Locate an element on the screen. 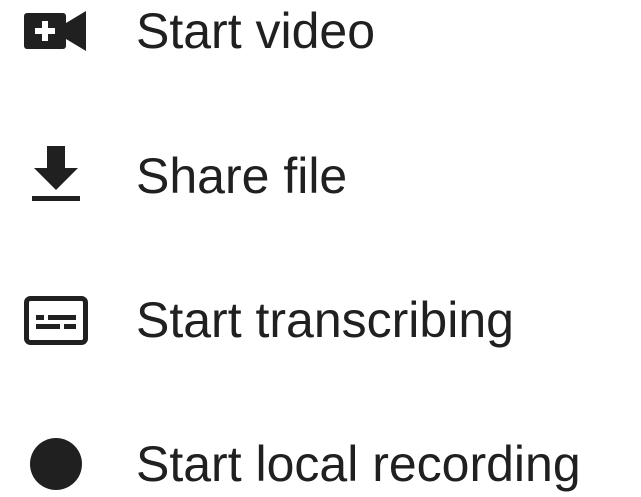 The image size is (641, 497). subtitles-icon is located at coordinates (56, 320).